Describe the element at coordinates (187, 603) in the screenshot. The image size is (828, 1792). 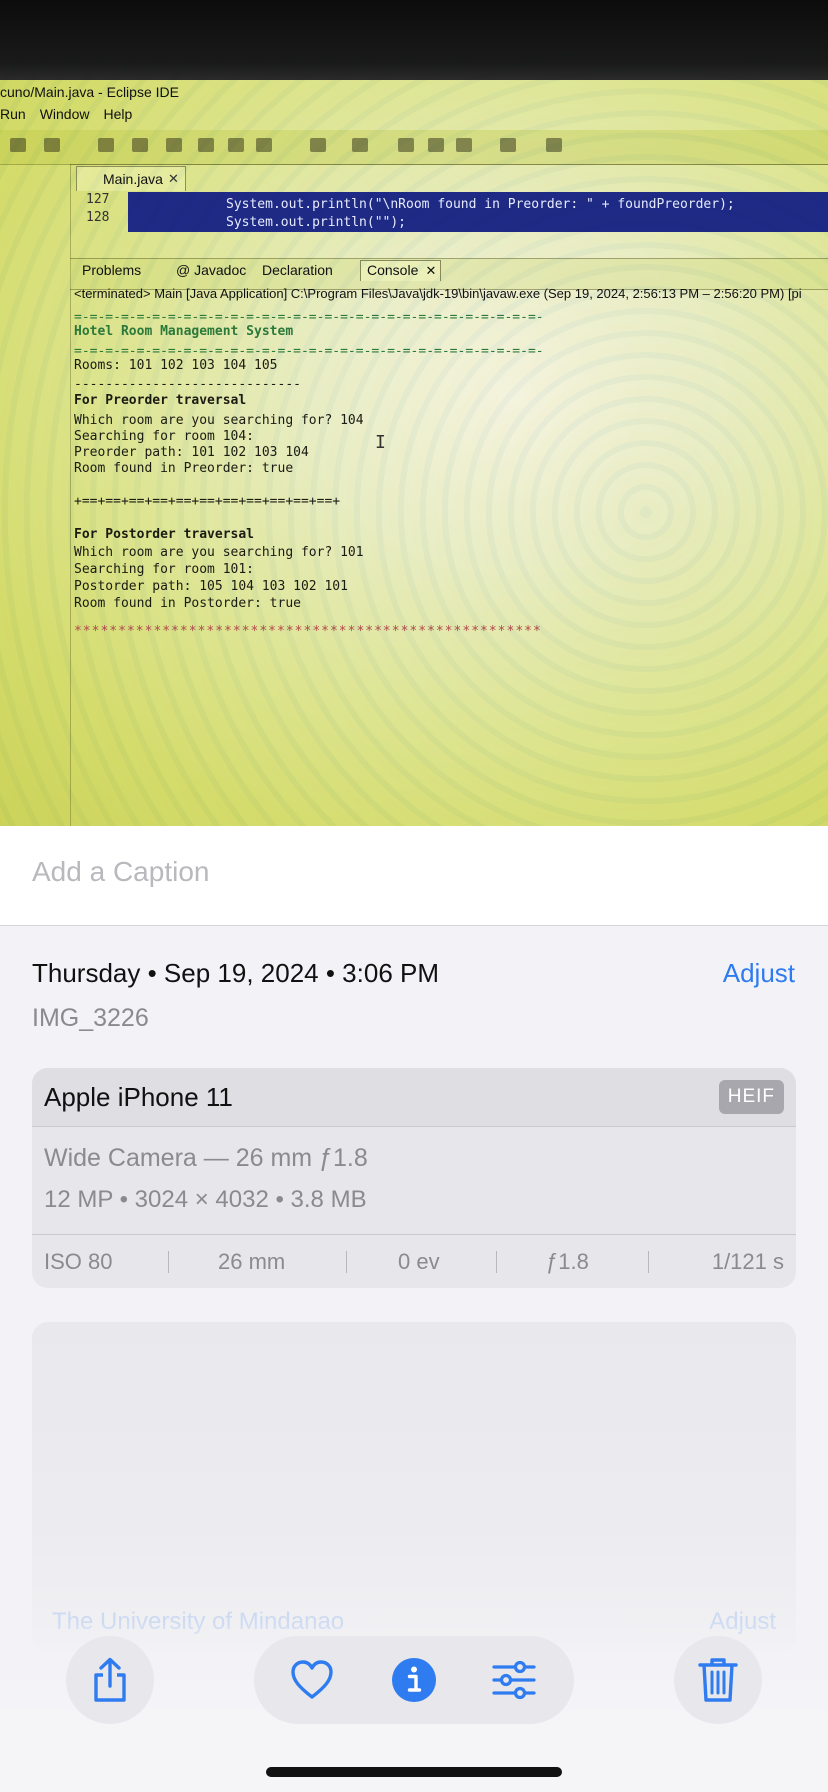
I see `console-line: Room found in Postorder: true` at that location.